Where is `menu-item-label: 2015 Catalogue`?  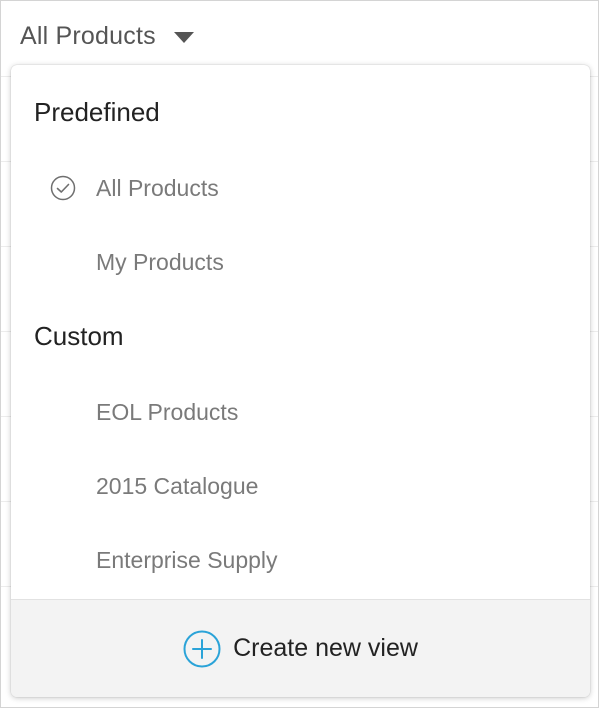
menu-item-label: 2015 Catalogue is located at coordinates (177, 485).